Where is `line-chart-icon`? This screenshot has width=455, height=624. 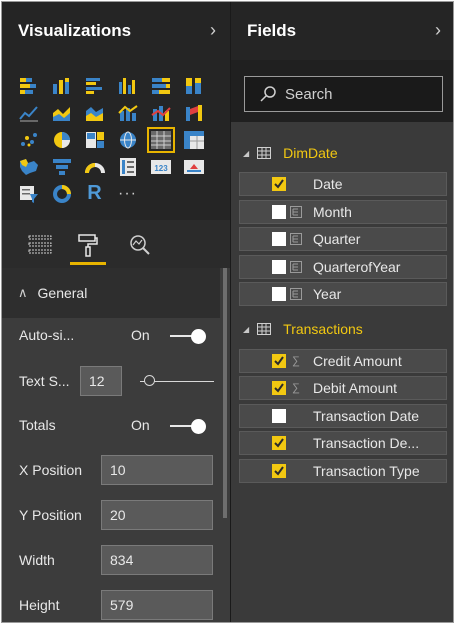 line-chart-icon is located at coordinates (28, 112).